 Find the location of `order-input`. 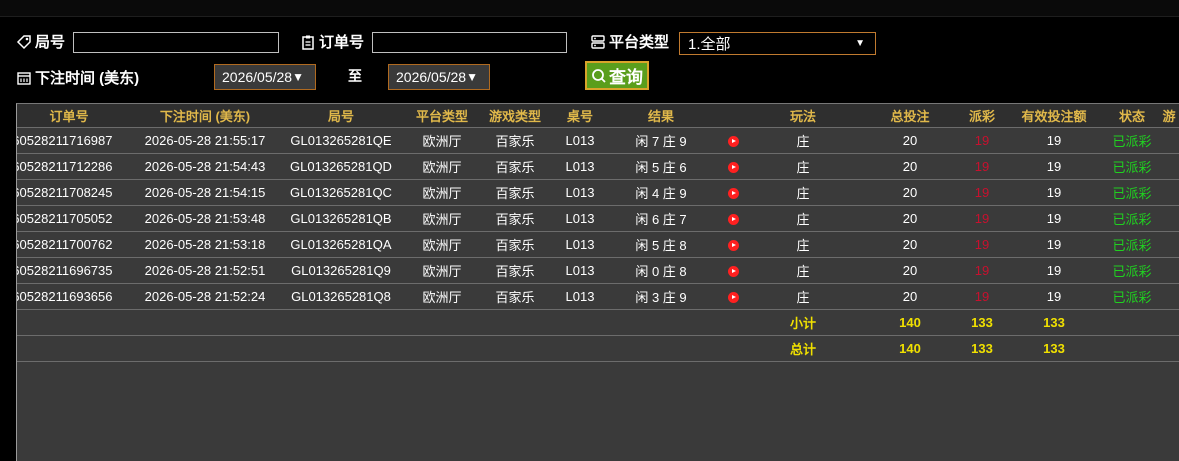

order-input is located at coordinates (469, 42).